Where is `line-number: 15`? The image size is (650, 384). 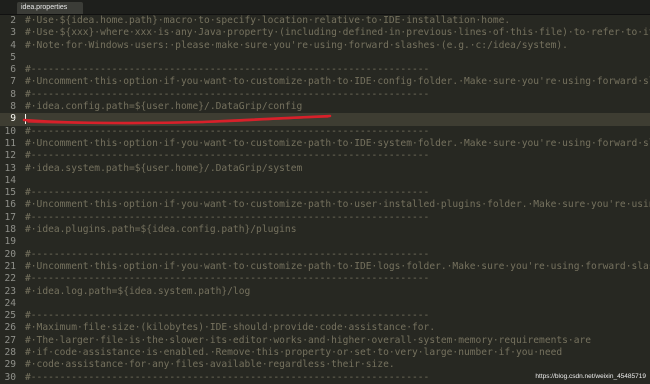 line-number: 15 is located at coordinates (10, 193).